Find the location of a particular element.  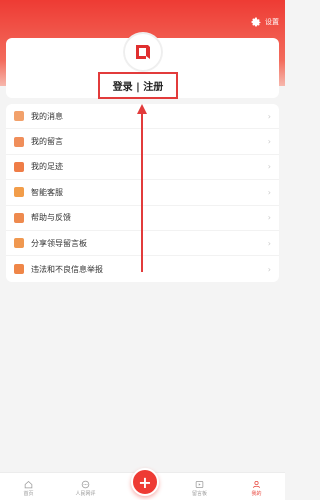

tab-board: 留言板 is located at coordinates (199, 486).